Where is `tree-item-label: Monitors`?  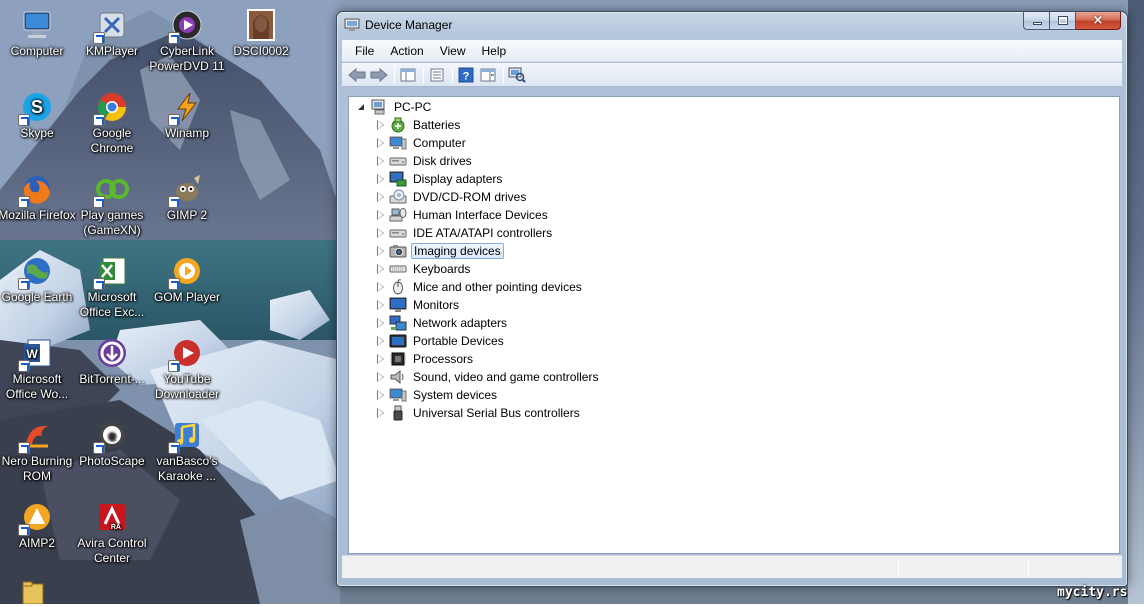 tree-item-label: Monitors is located at coordinates (436, 305).